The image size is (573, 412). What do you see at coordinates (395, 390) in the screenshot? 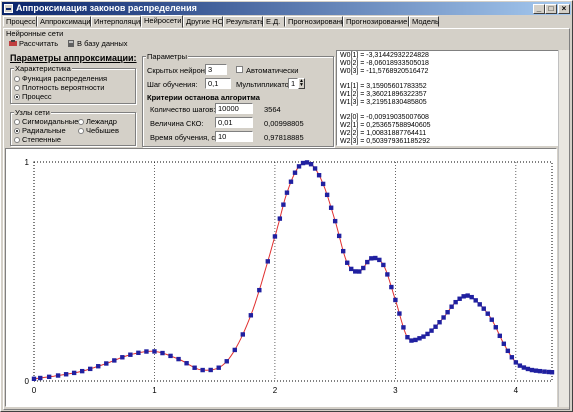
I see `x-tick-label: 3` at bounding box center [395, 390].